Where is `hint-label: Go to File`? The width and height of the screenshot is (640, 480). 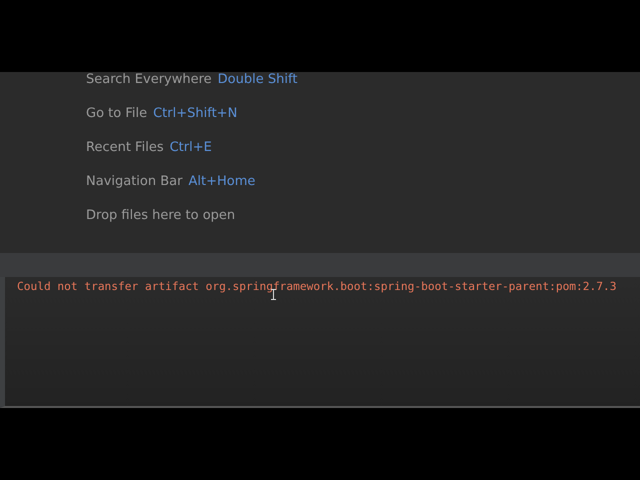
hint-label: Go to File is located at coordinates (117, 114).